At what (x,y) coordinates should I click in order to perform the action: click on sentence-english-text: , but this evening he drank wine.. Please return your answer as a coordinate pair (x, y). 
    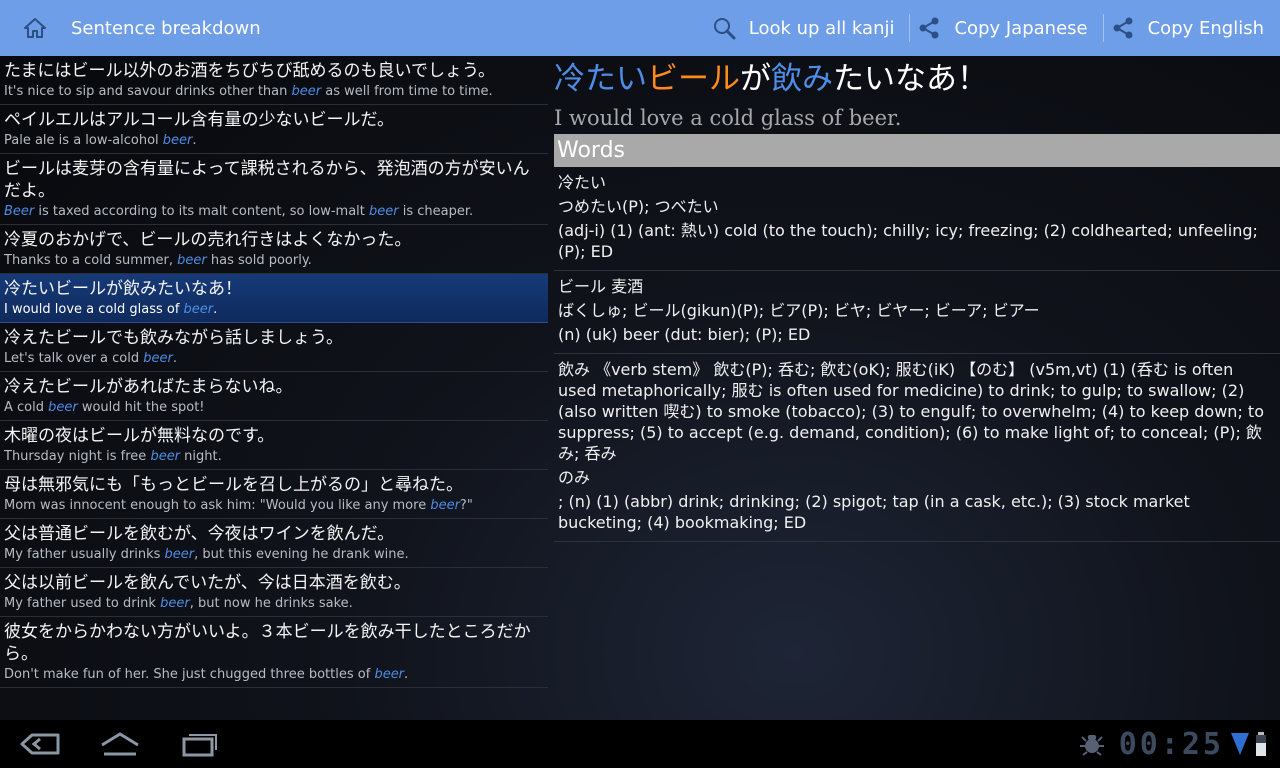
    Looking at the image, I should click on (301, 554).